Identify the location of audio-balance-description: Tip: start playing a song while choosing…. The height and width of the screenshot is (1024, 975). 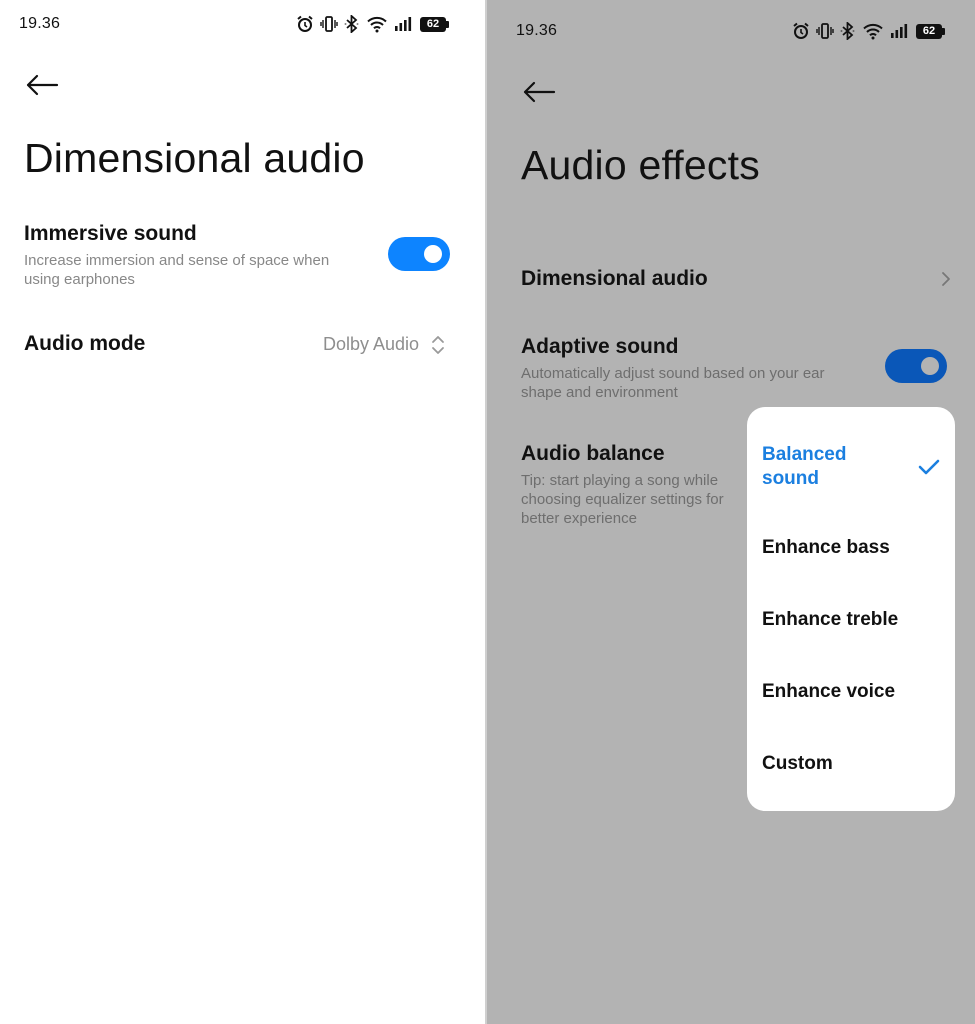
(622, 499).